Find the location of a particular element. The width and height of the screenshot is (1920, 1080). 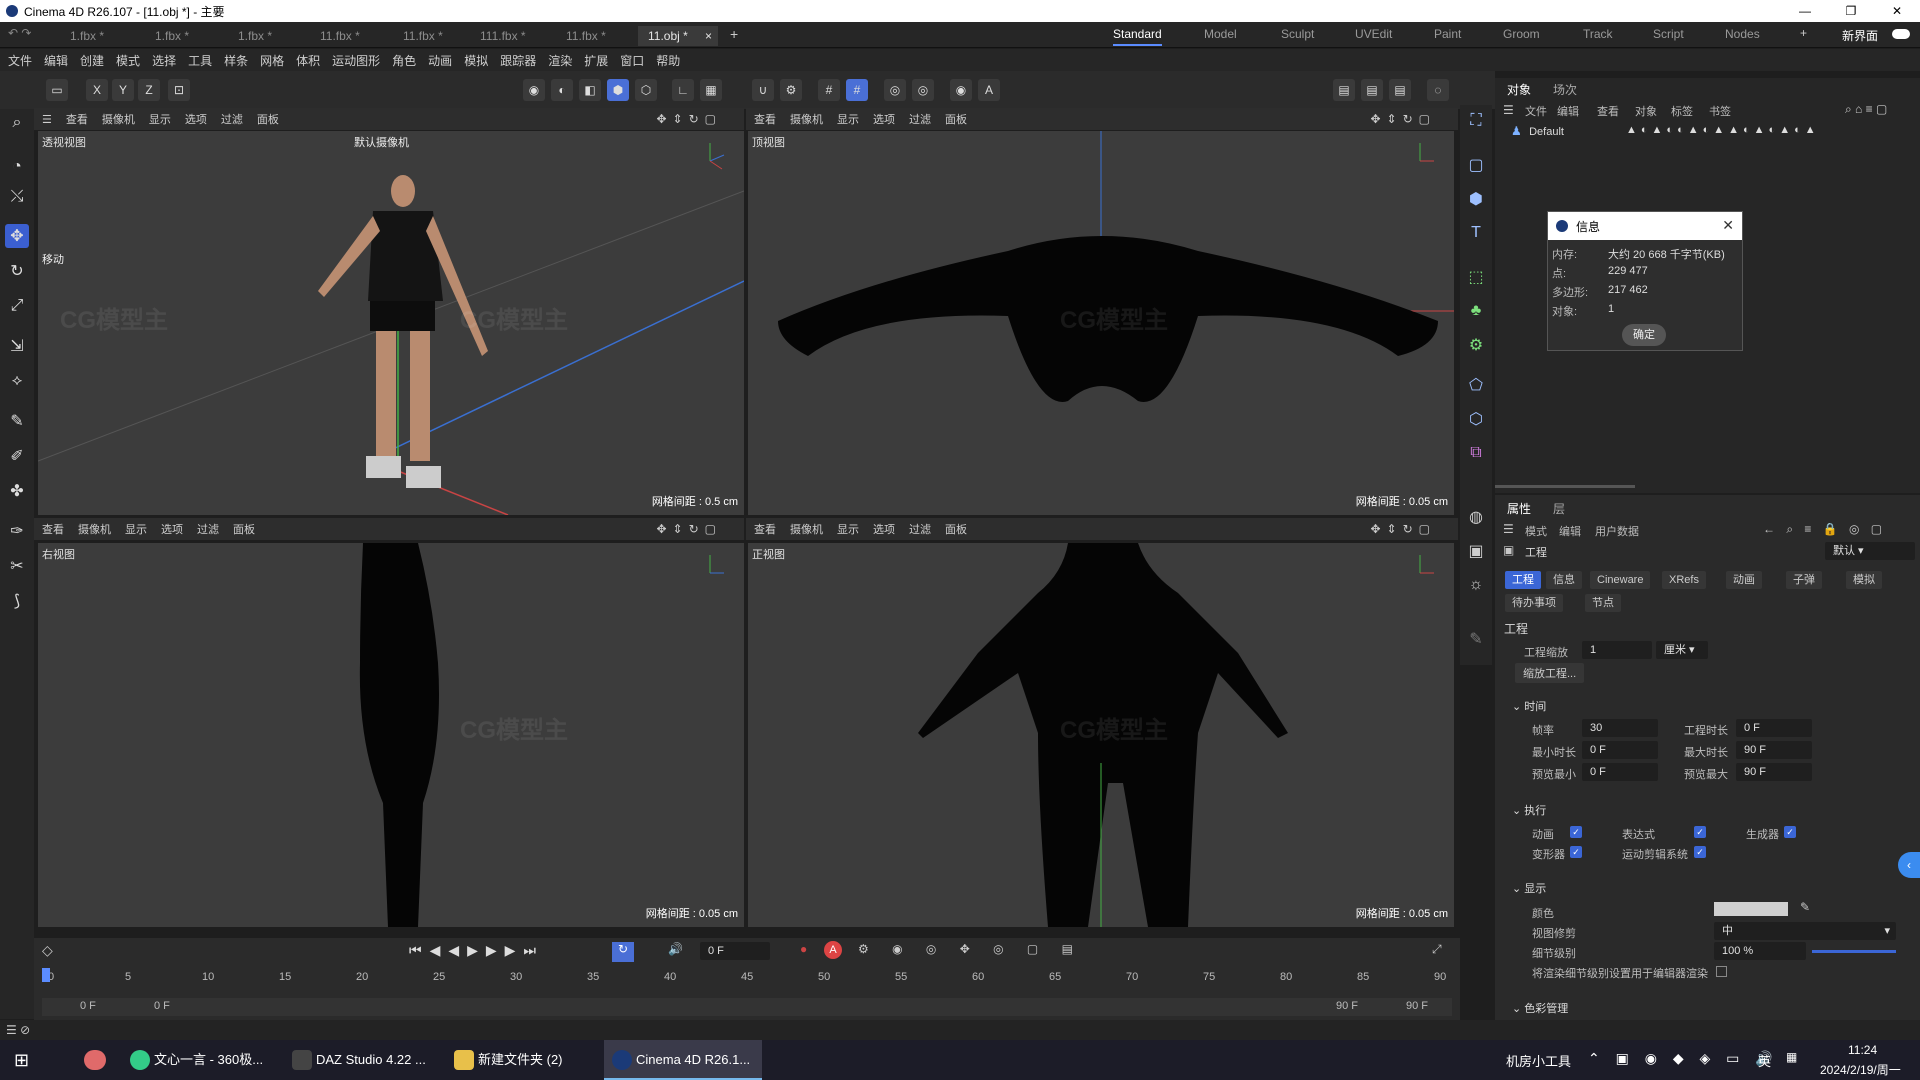

coordinate-system-icon: ⊡ is located at coordinates (179, 90).